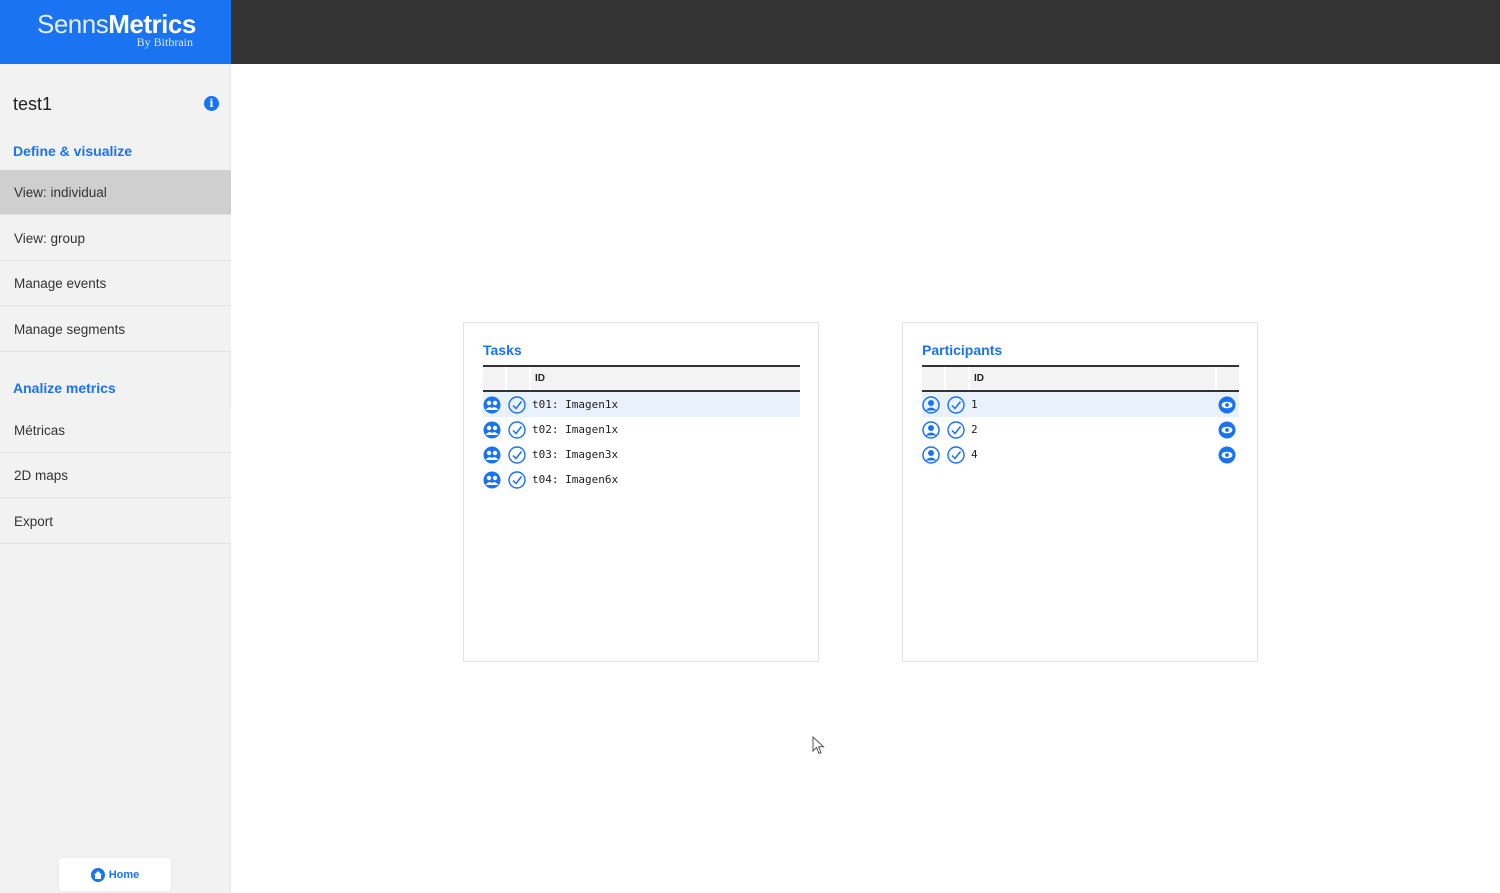 The width and height of the screenshot is (1500, 893). What do you see at coordinates (575, 479) in the screenshot?
I see `task-label: t04: Imagen6x` at bounding box center [575, 479].